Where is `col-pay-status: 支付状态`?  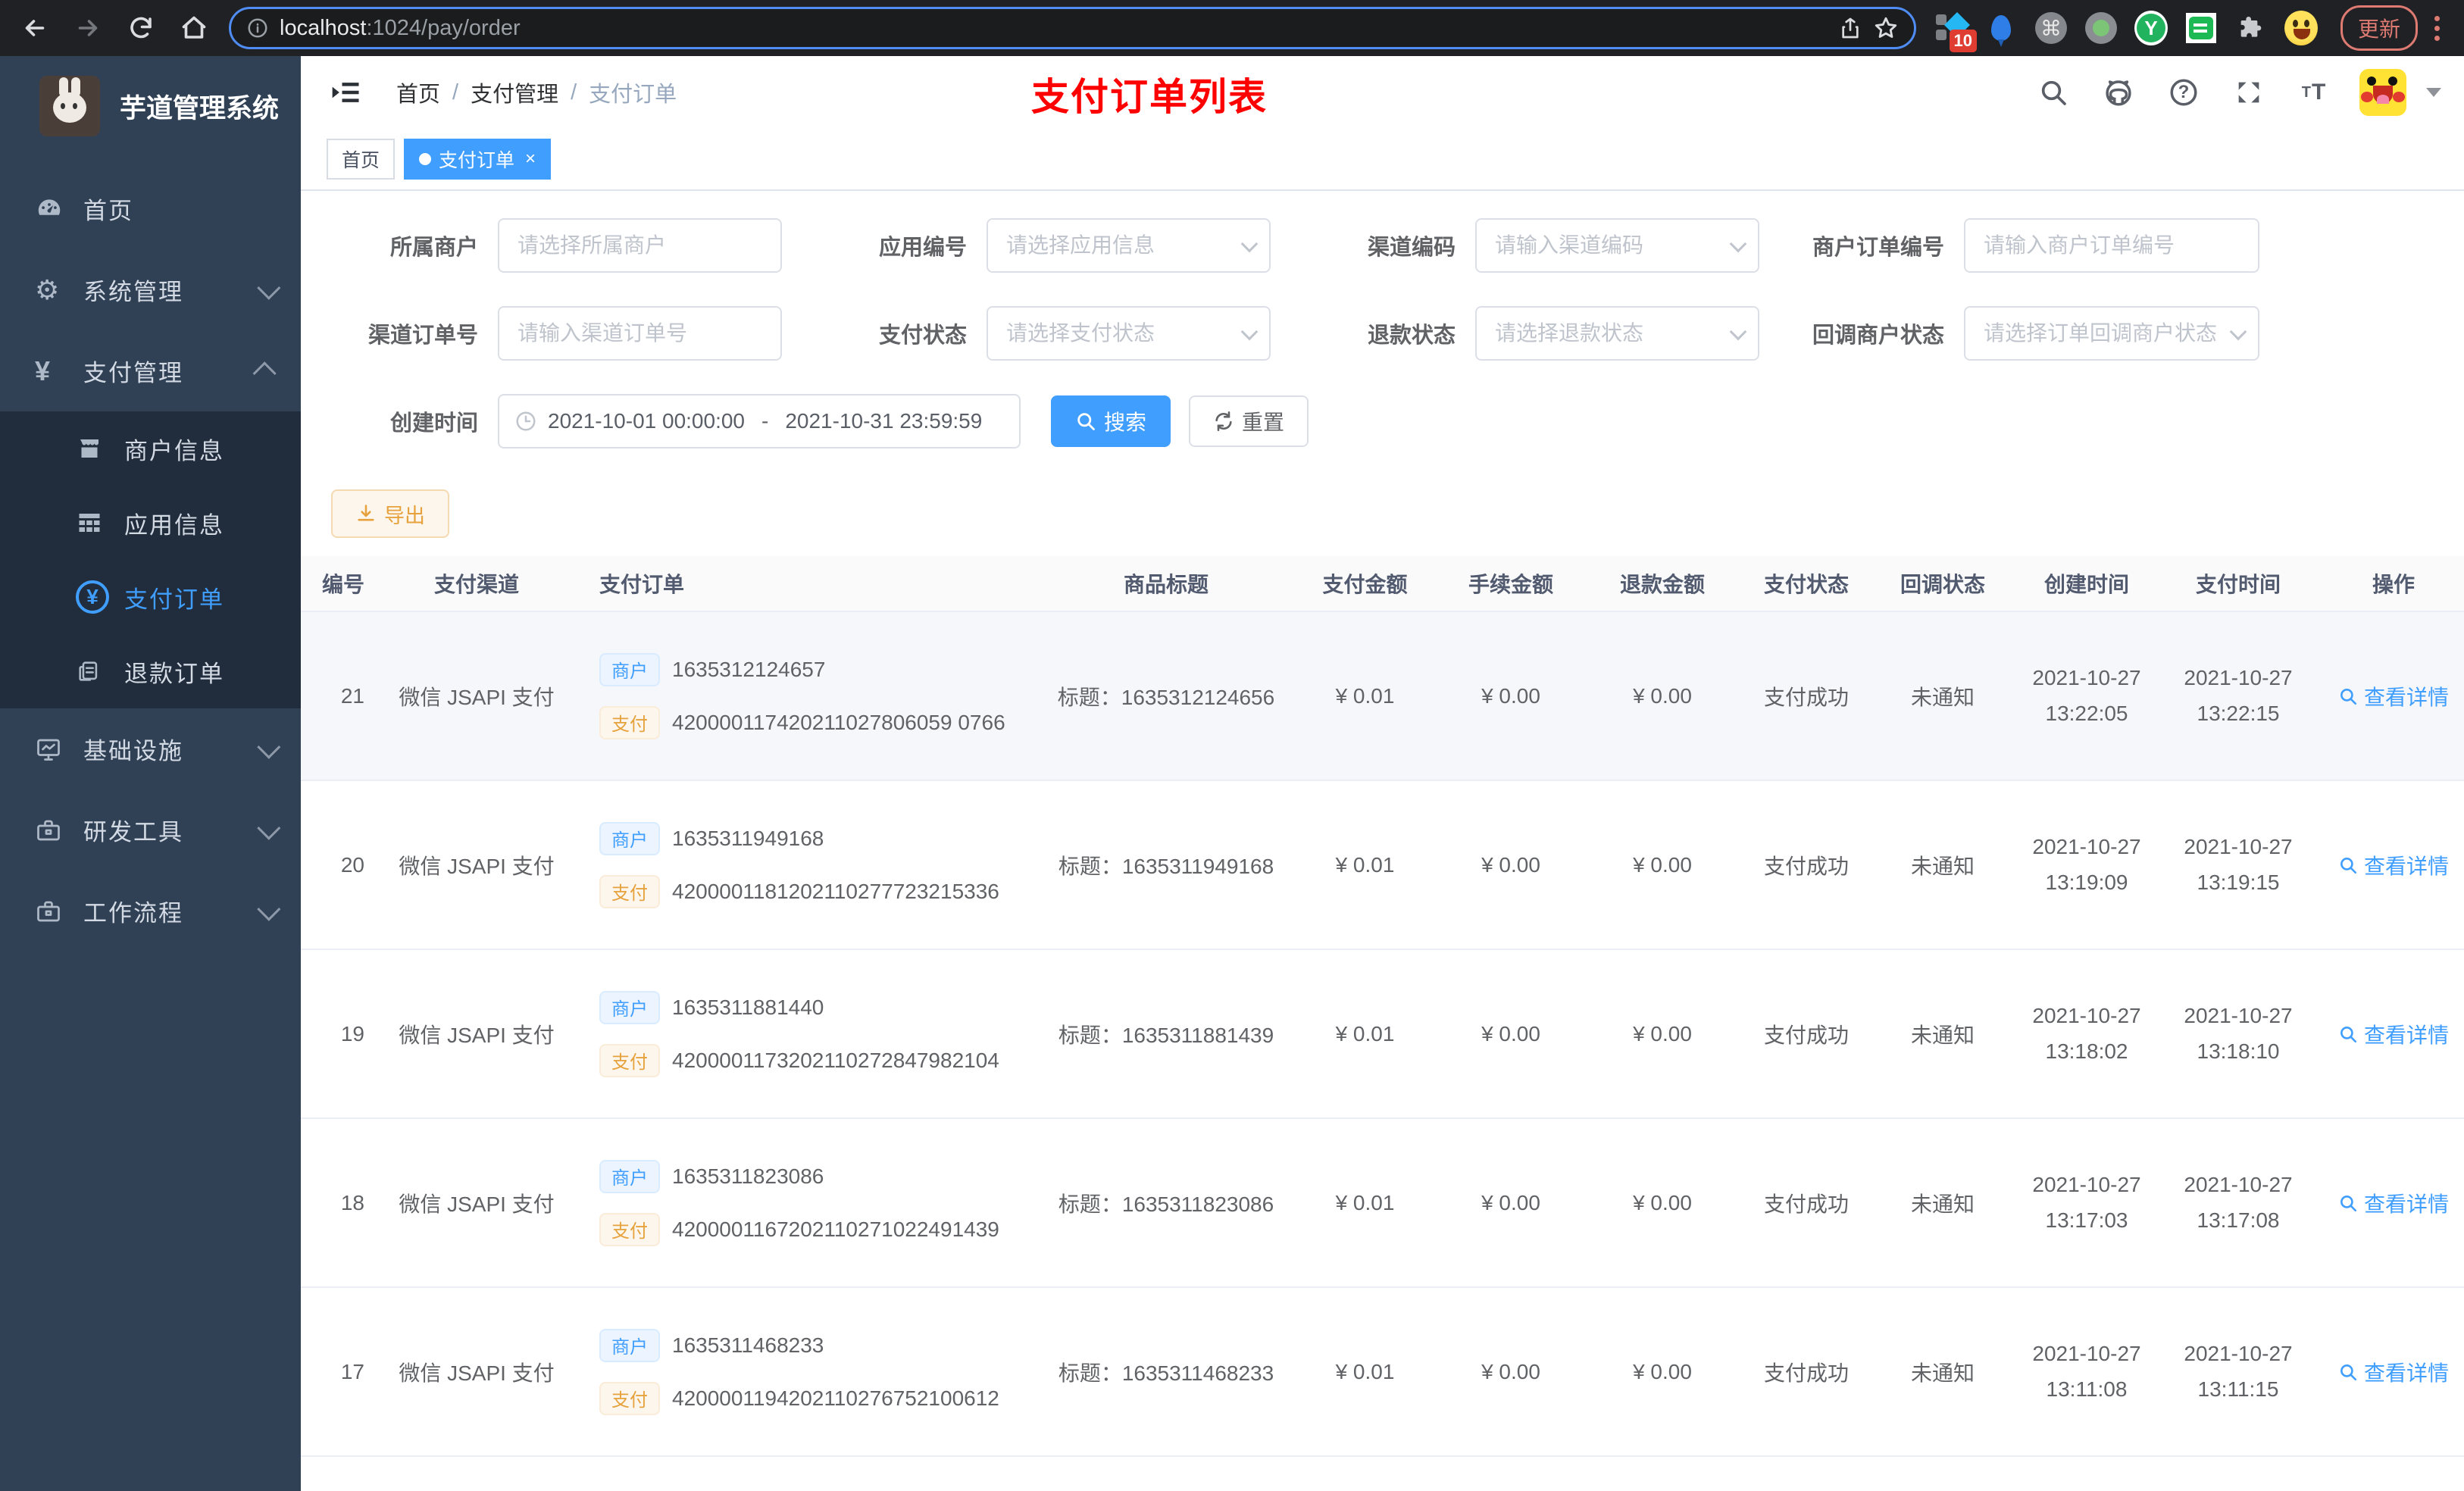 col-pay-status: 支付状态 is located at coordinates (1806, 584).